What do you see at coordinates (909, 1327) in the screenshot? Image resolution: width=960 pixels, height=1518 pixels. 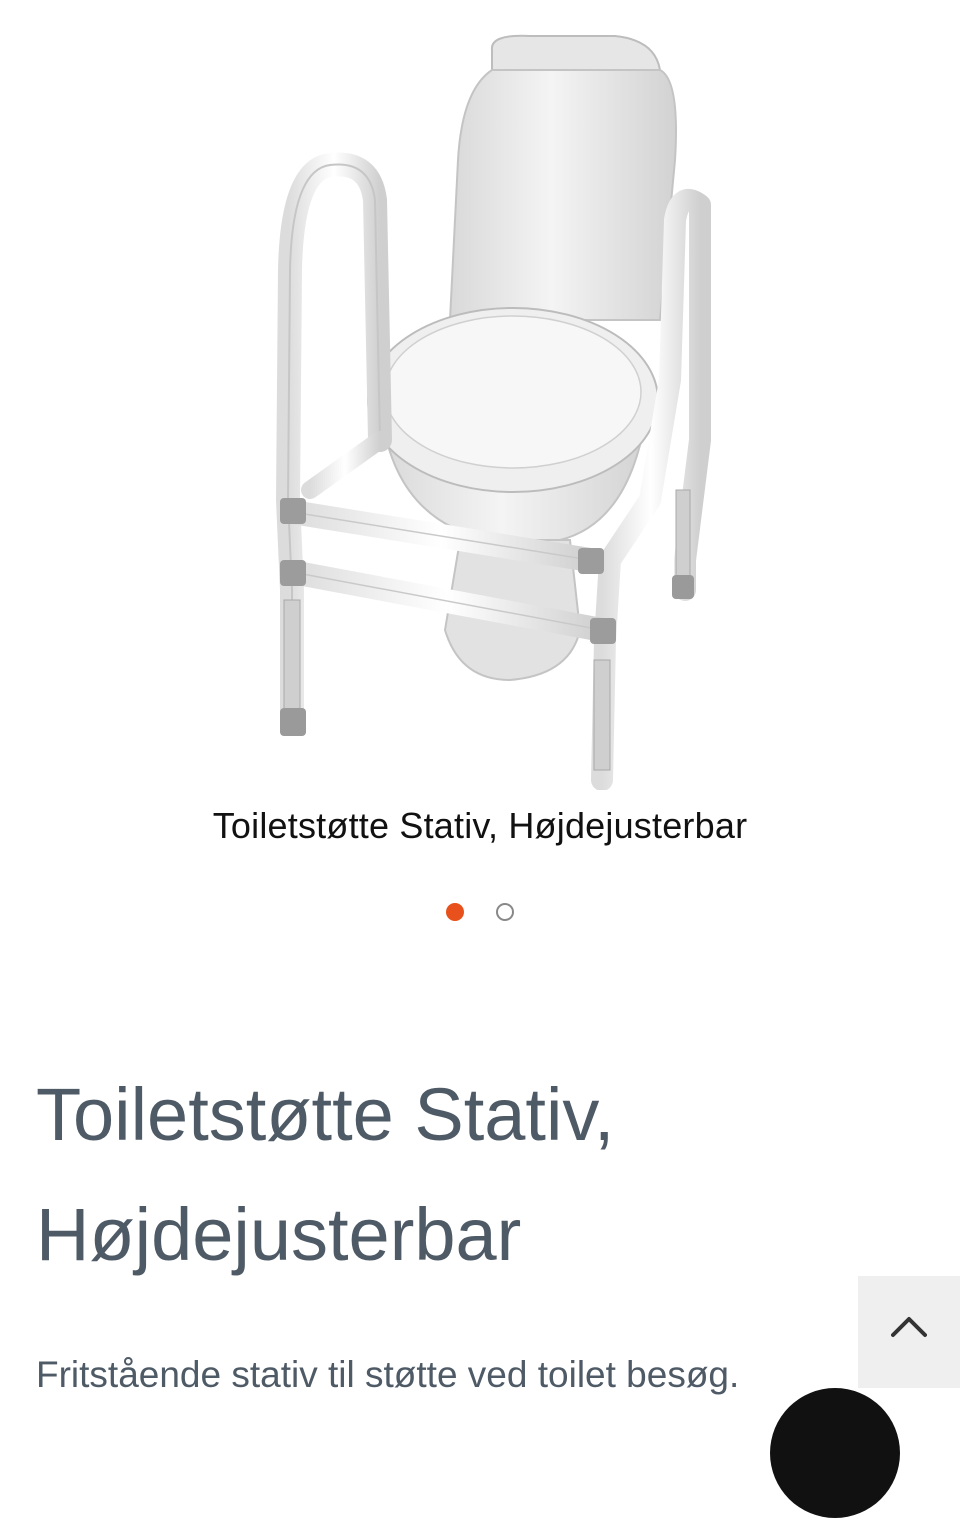 I see `chevron-up-icon` at bounding box center [909, 1327].